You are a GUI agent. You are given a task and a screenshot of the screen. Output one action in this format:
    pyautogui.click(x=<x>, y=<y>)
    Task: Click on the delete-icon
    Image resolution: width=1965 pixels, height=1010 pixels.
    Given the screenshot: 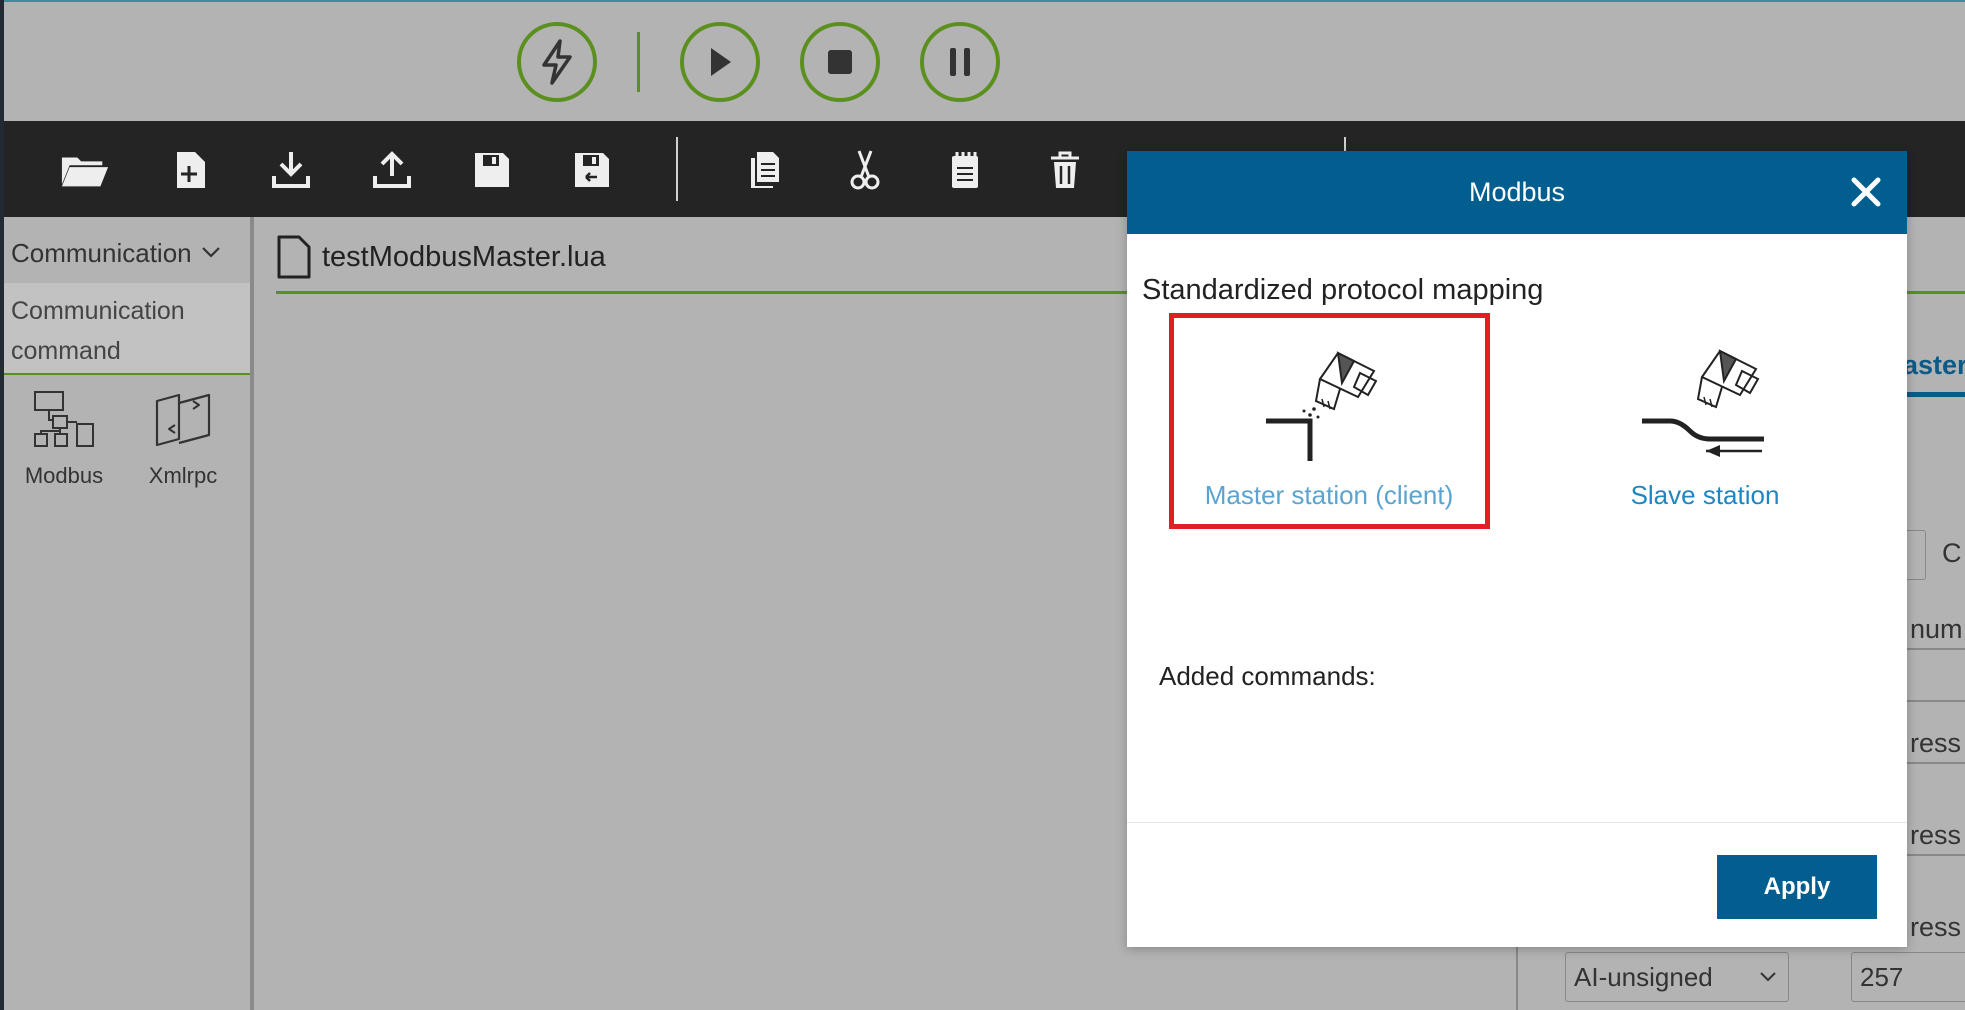 What is the action you would take?
    pyautogui.click(x=1065, y=169)
    